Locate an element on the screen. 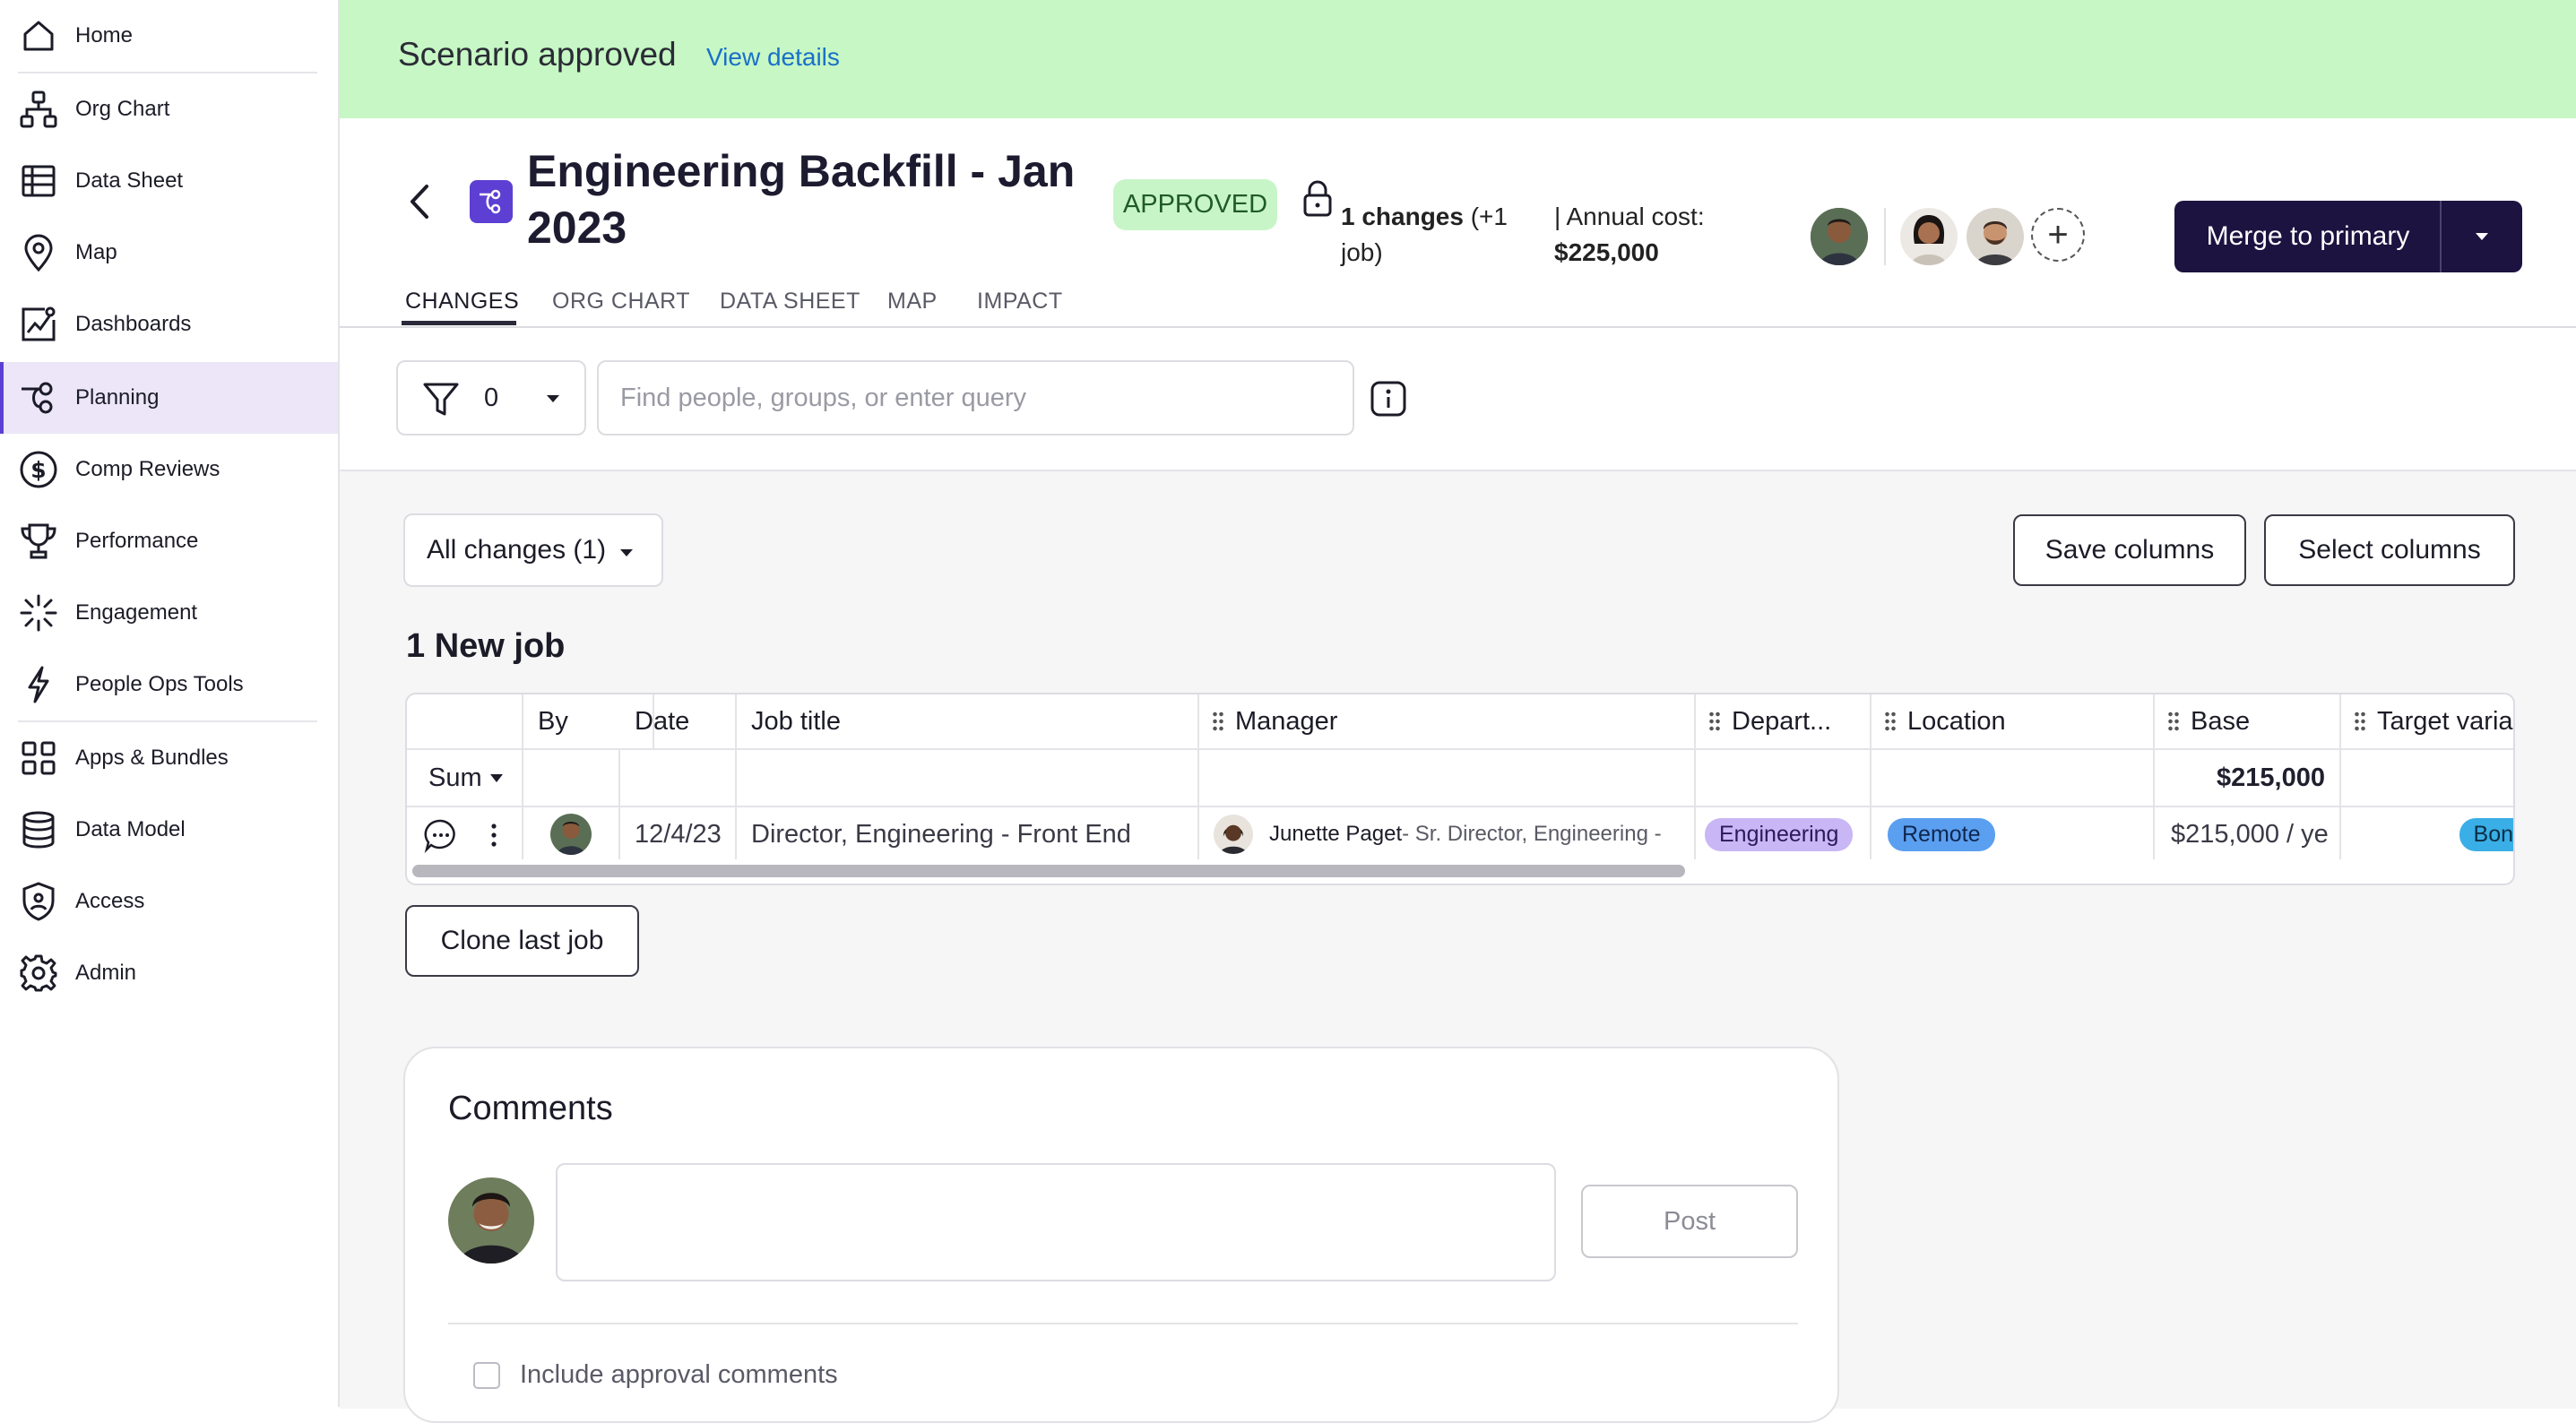  tab-map: MAP is located at coordinates (912, 302).